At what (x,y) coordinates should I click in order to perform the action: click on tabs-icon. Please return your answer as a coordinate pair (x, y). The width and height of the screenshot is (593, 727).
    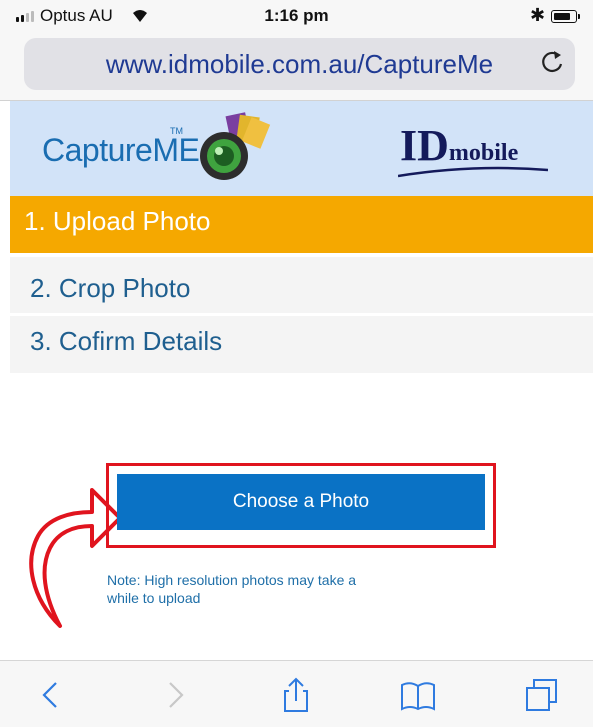
    Looking at the image, I should click on (542, 695).